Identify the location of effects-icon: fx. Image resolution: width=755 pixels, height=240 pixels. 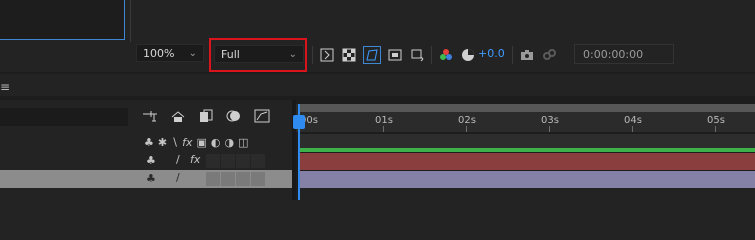
(187, 142).